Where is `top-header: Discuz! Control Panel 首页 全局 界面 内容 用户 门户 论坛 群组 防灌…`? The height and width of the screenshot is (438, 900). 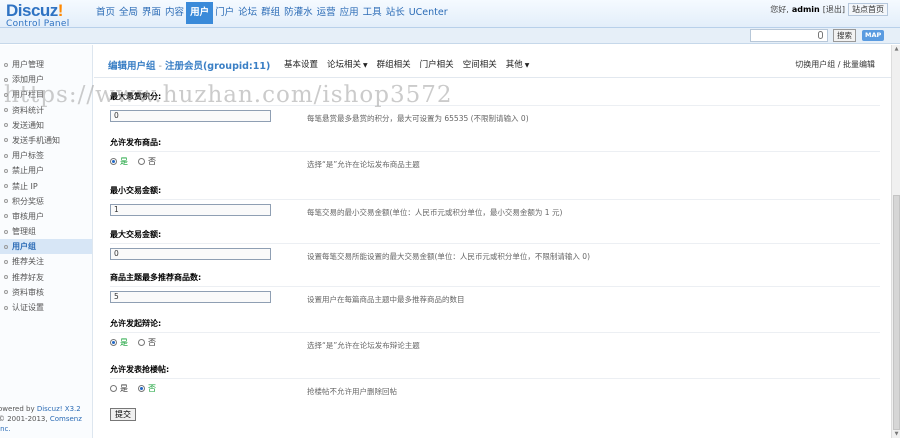
top-header: Discuz! Control Panel 首页 全局 界面 内容 用户 门户 论坛 群组 防灌… is located at coordinates (450, 14).